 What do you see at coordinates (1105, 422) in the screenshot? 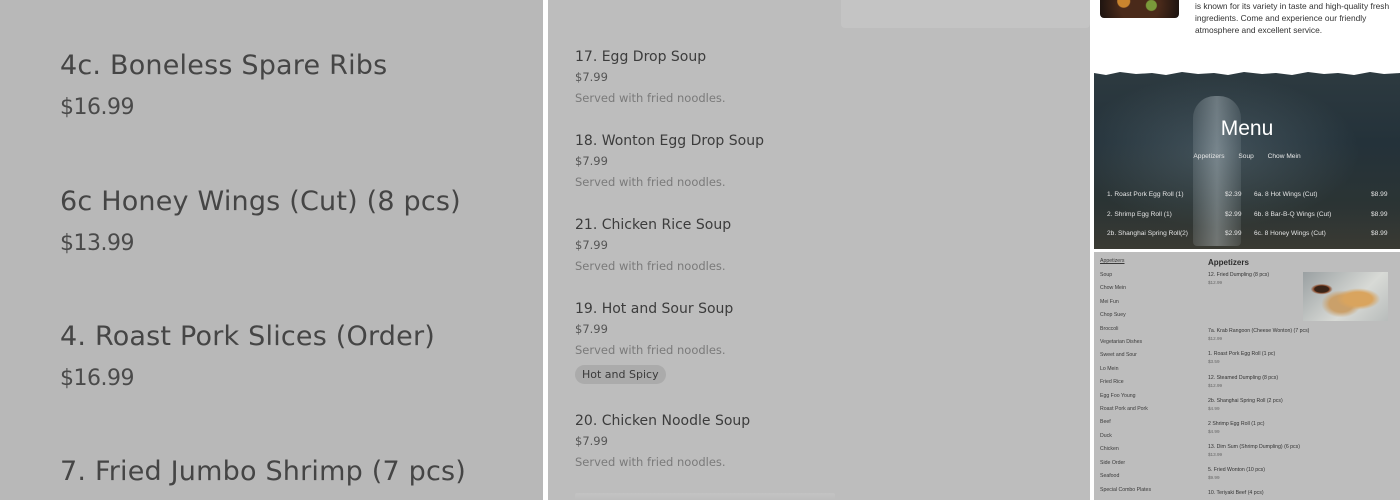
I see `category-beef: Beef` at bounding box center [1105, 422].